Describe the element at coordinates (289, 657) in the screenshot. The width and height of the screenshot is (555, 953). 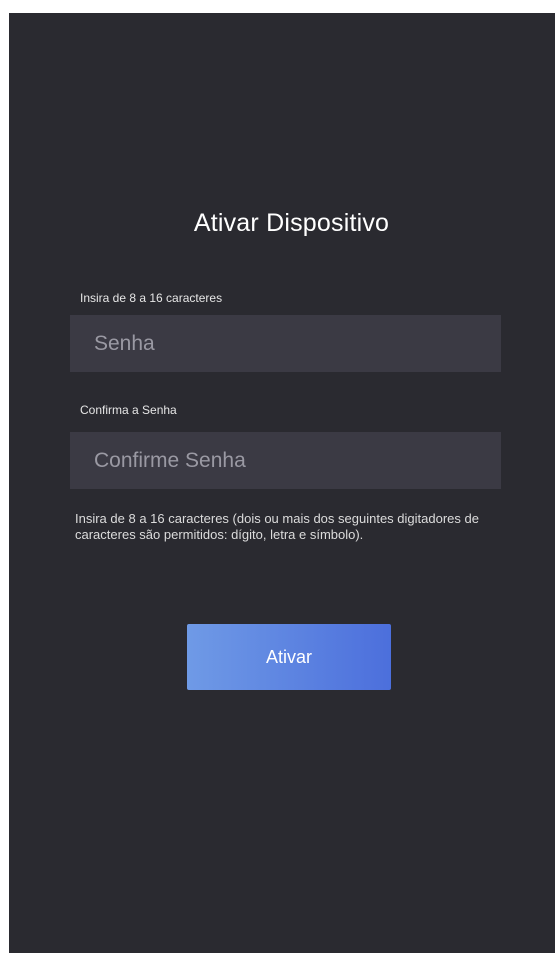
I see `activate-button: Ativar` at that location.